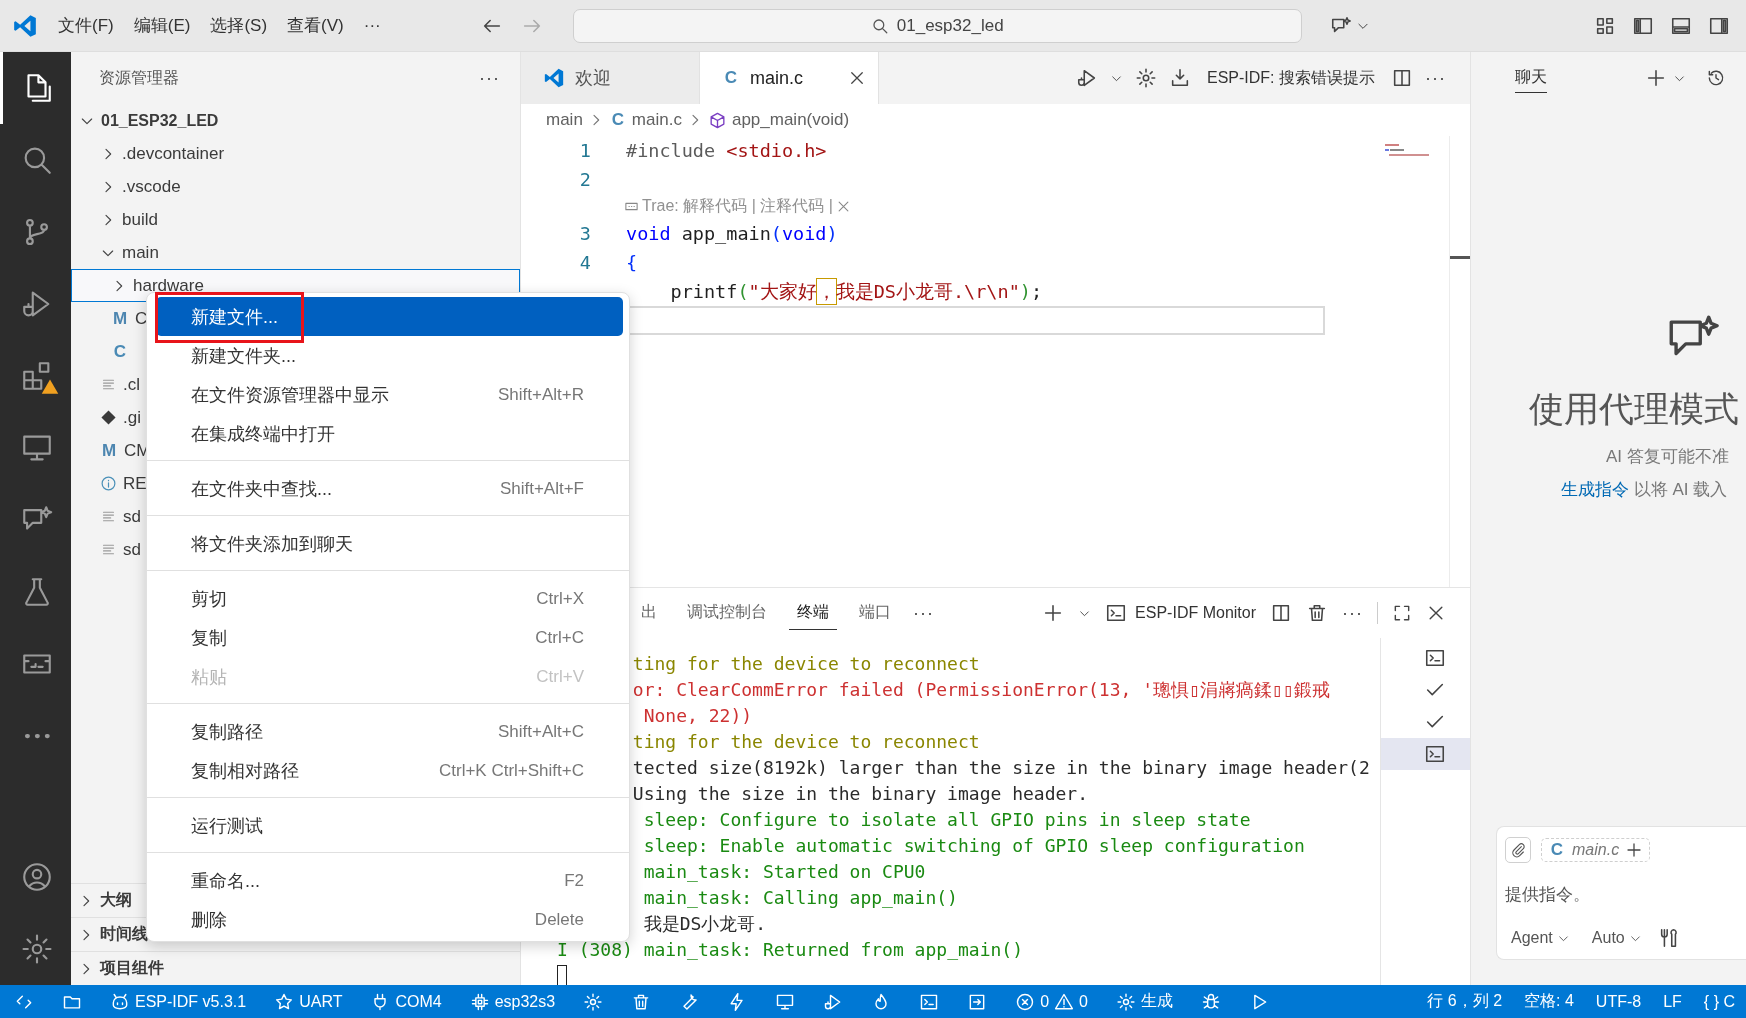 Image resolution: width=1746 pixels, height=1018 pixels. What do you see at coordinates (697, 715) in the screenshot?
I see `terminal-line: None, 22))` at bounding box center [697, 715].